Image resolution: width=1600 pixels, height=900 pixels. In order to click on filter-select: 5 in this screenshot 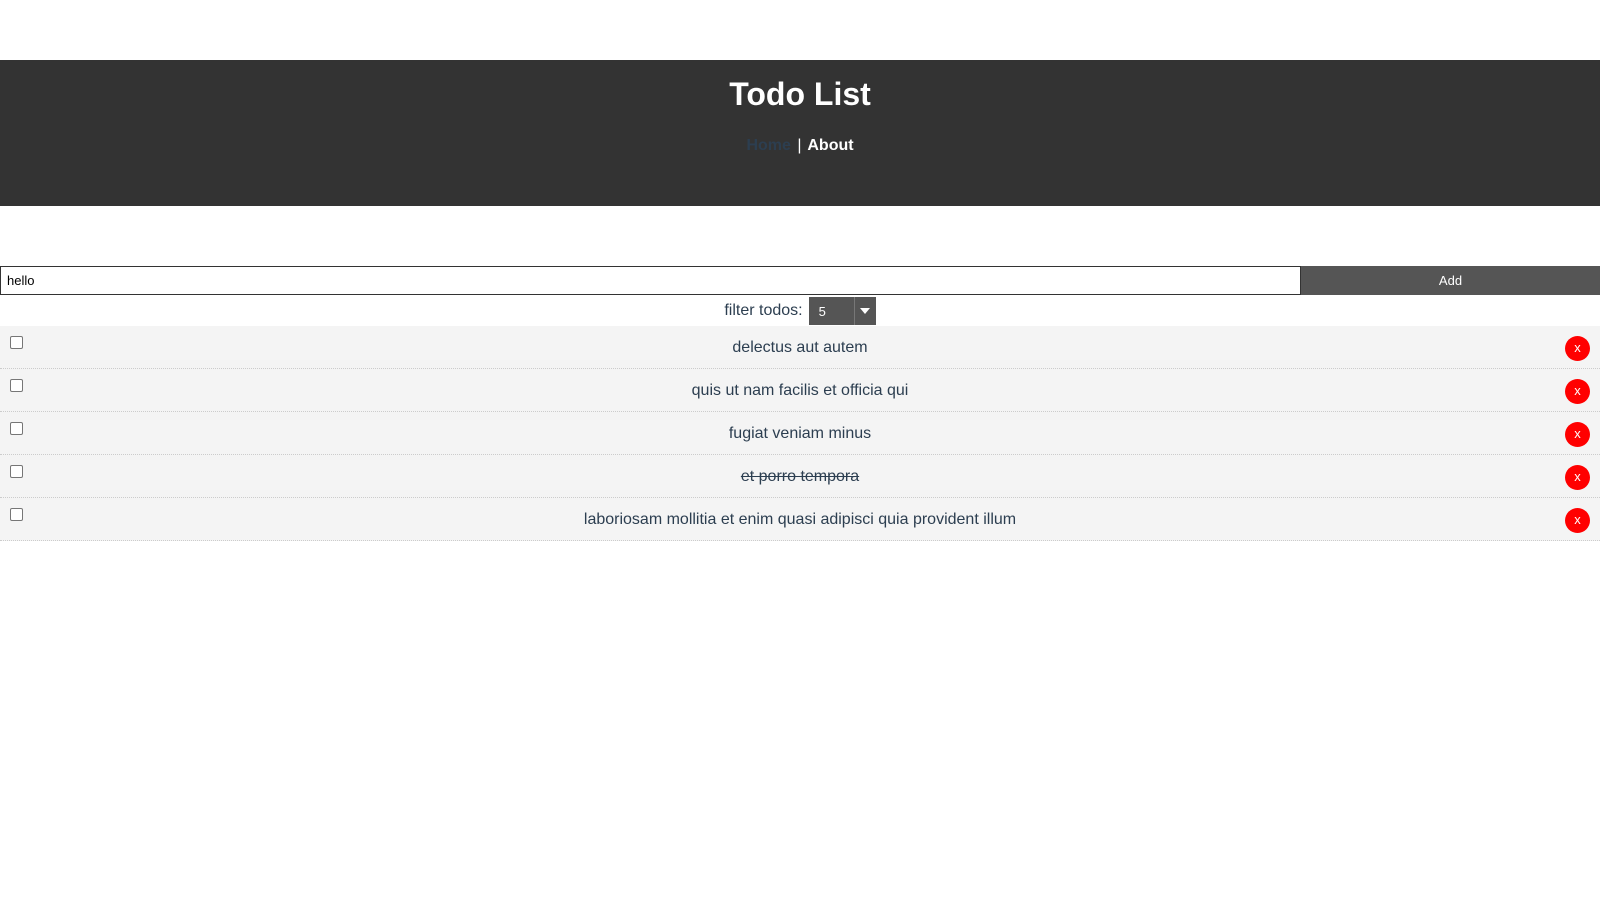, I will do `click(842, 311)`.